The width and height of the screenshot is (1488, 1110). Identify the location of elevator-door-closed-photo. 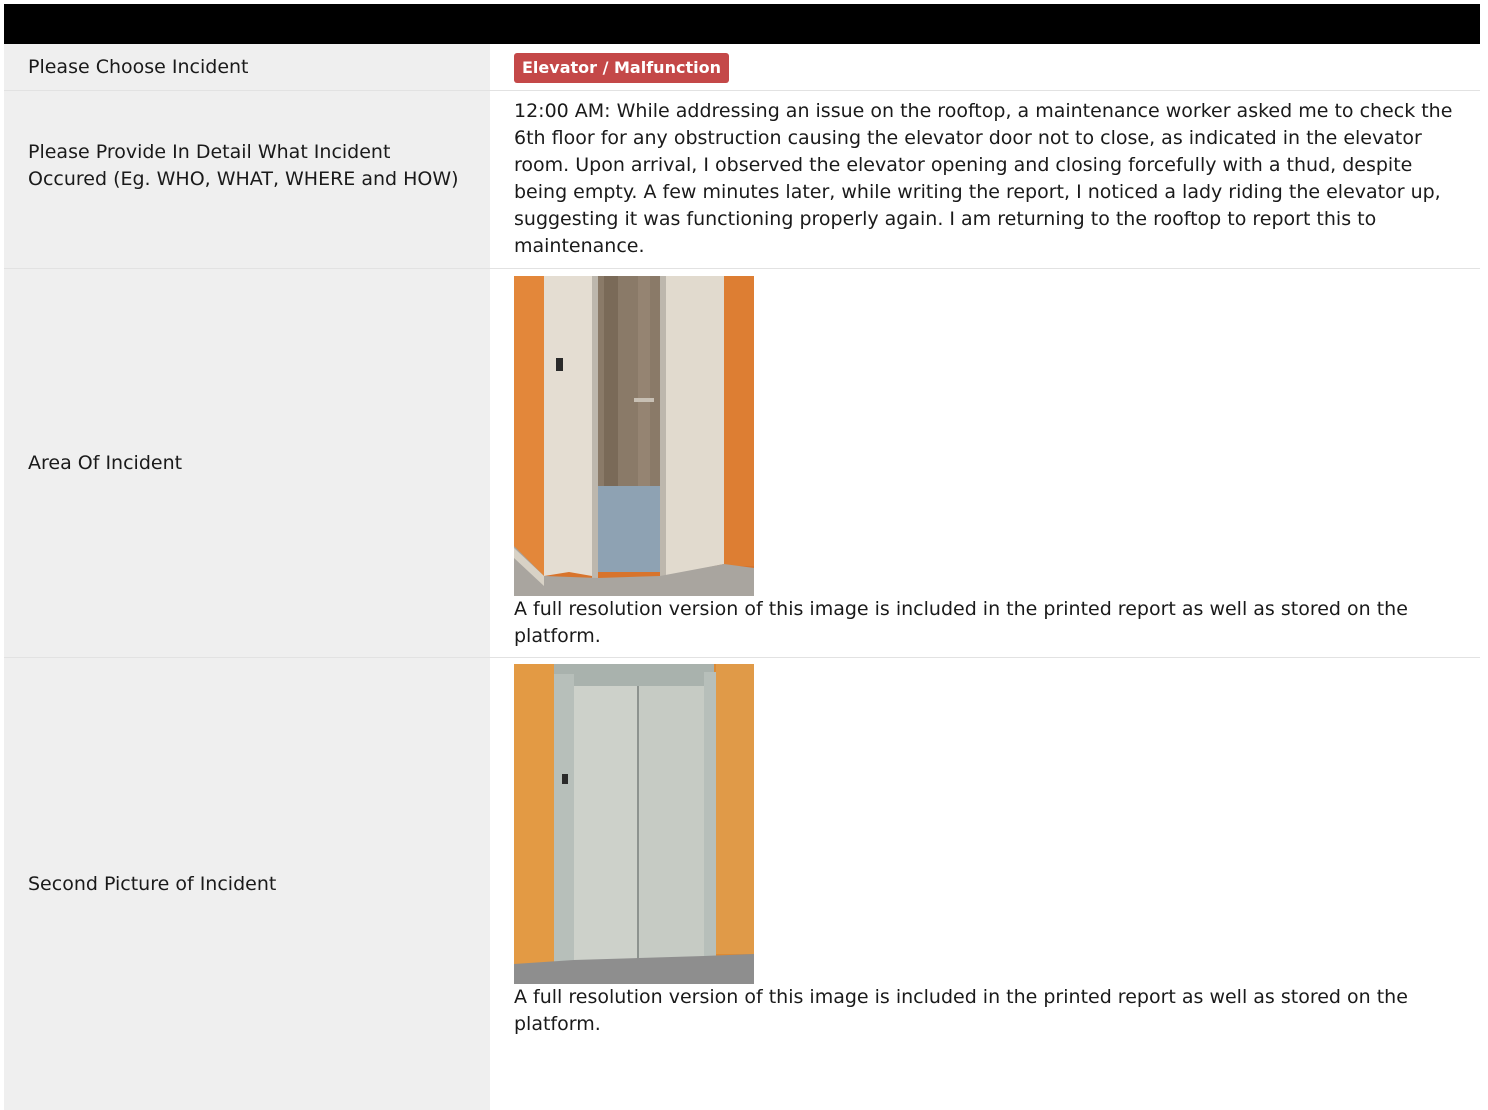
(634, 824).